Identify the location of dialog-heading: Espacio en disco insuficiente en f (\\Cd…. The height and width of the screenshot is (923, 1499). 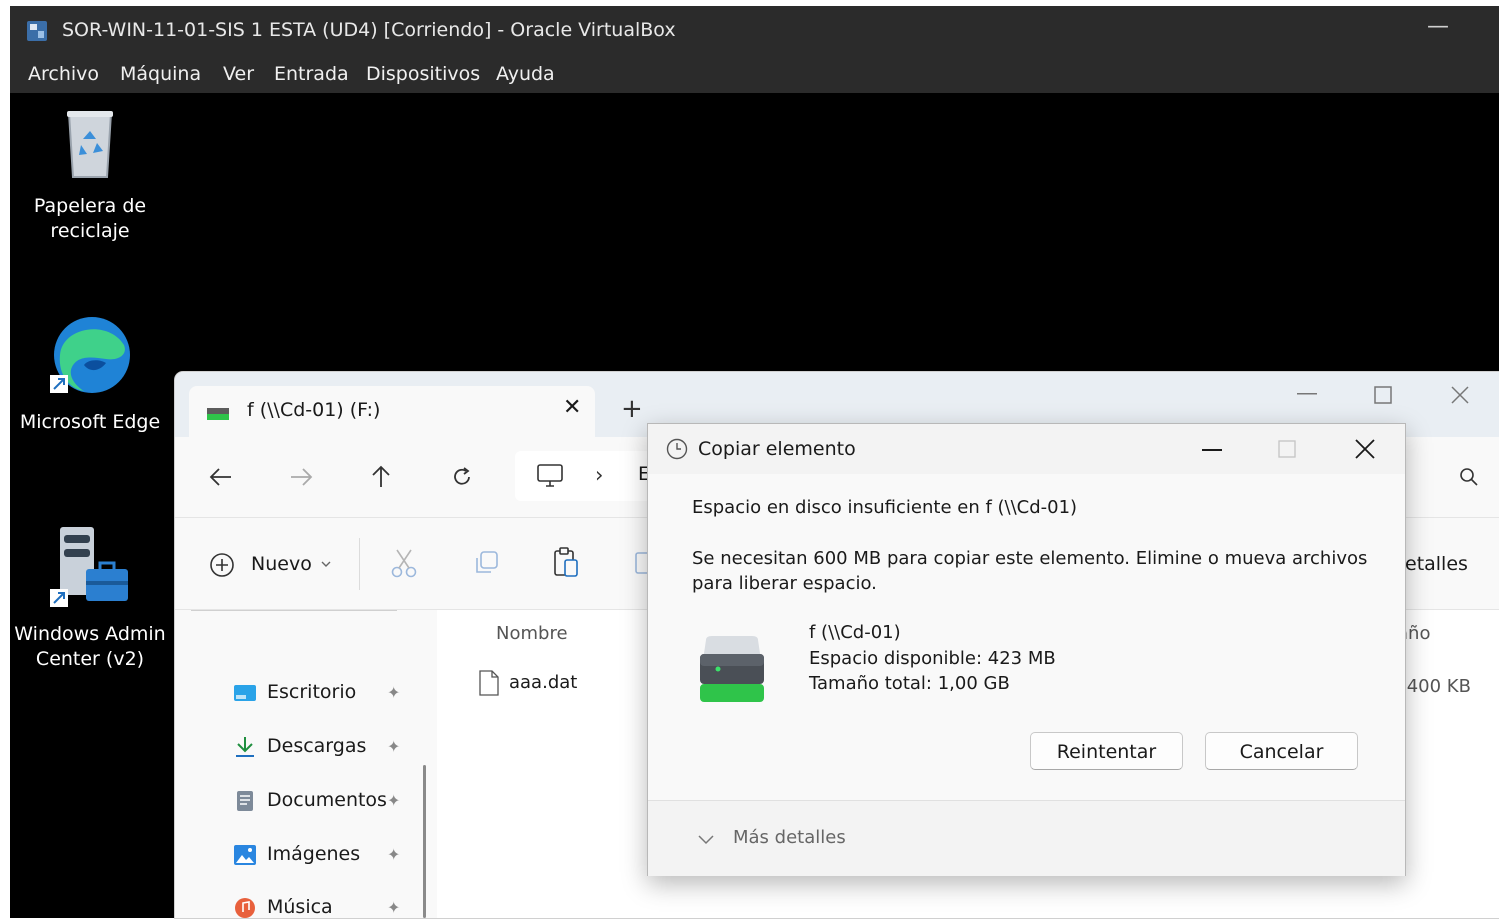
(885, 507).